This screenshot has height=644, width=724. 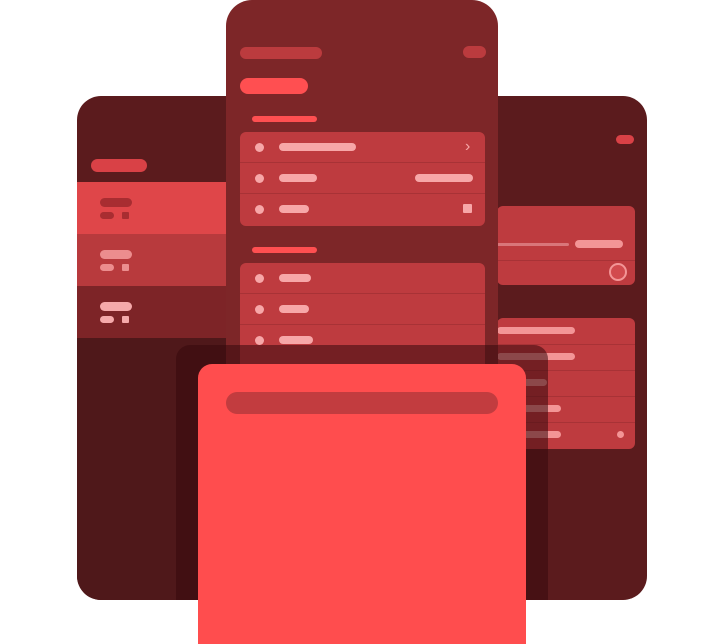 What do you see at coordinates (618, 272) in the screenshot?
I see `radio-icon` at bounding box center [618, 272].